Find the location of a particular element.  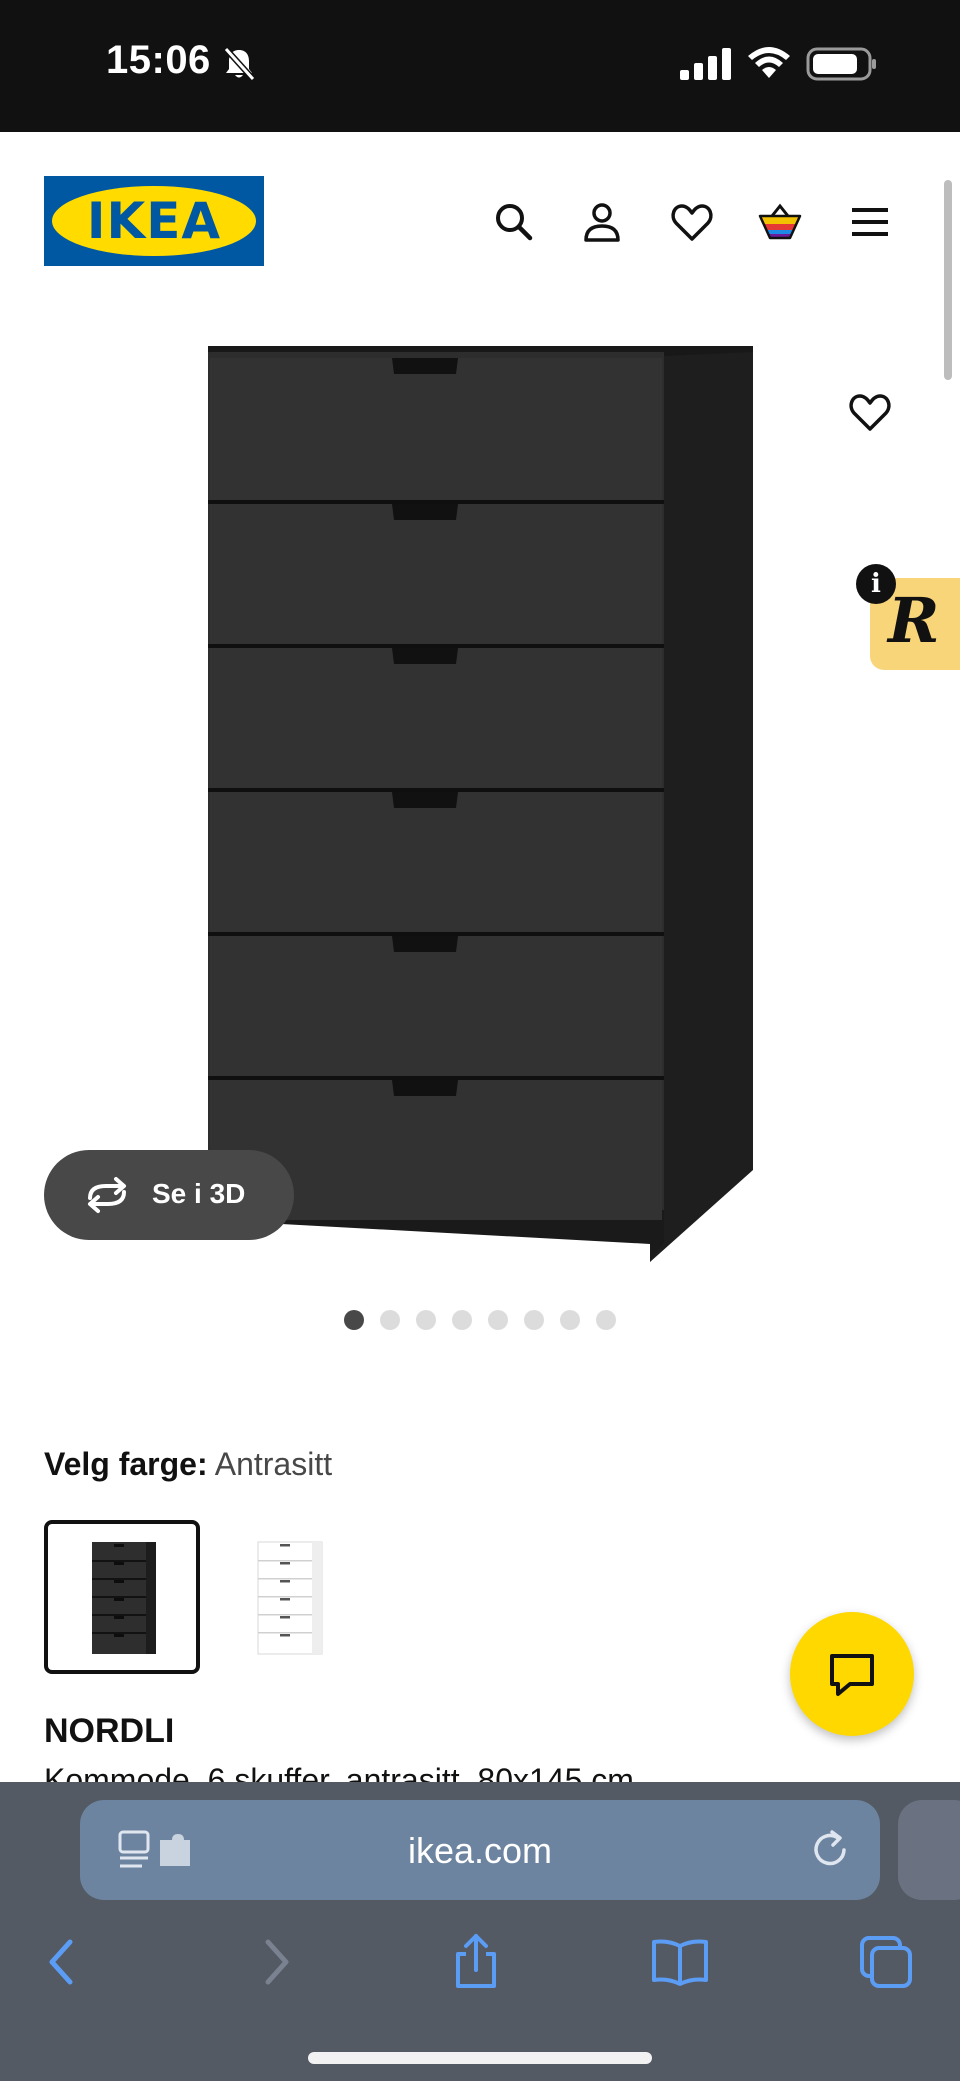

bookmarks-icon is located at coordinates (680, 1962).